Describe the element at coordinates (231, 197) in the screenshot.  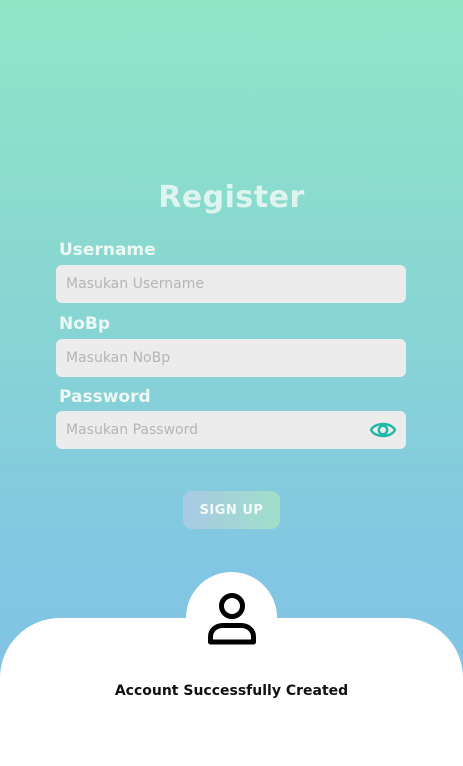
I see `page-title: Register` at that location.